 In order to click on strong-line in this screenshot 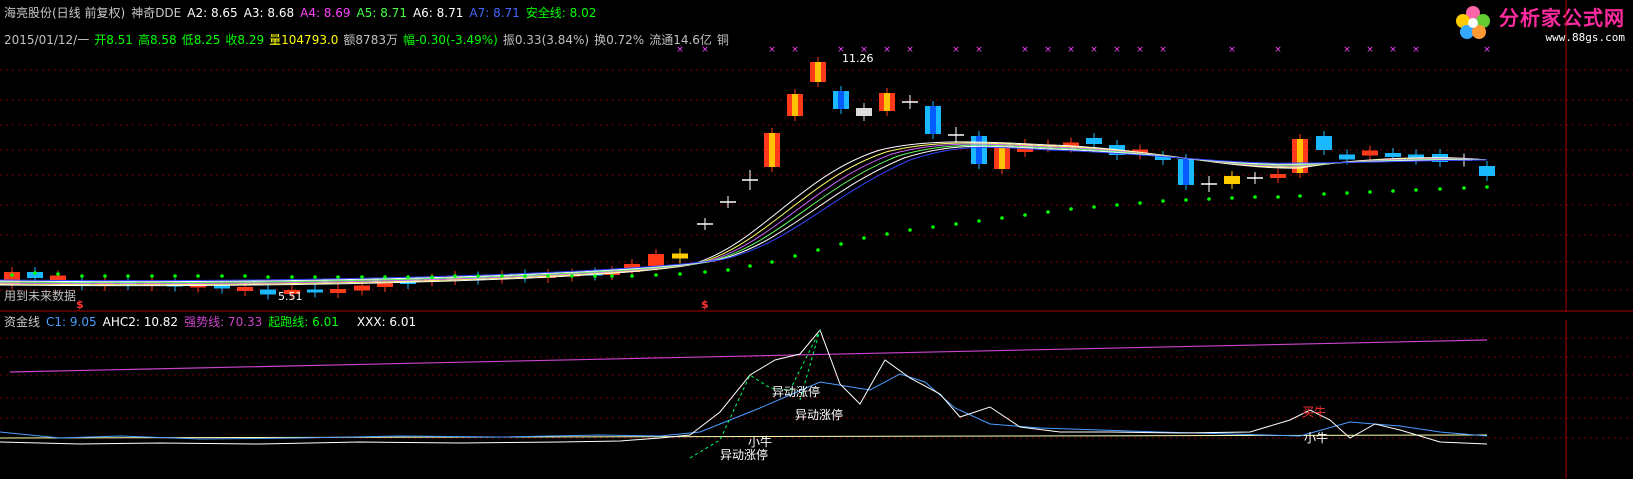, I will do `click(748, 356)`.